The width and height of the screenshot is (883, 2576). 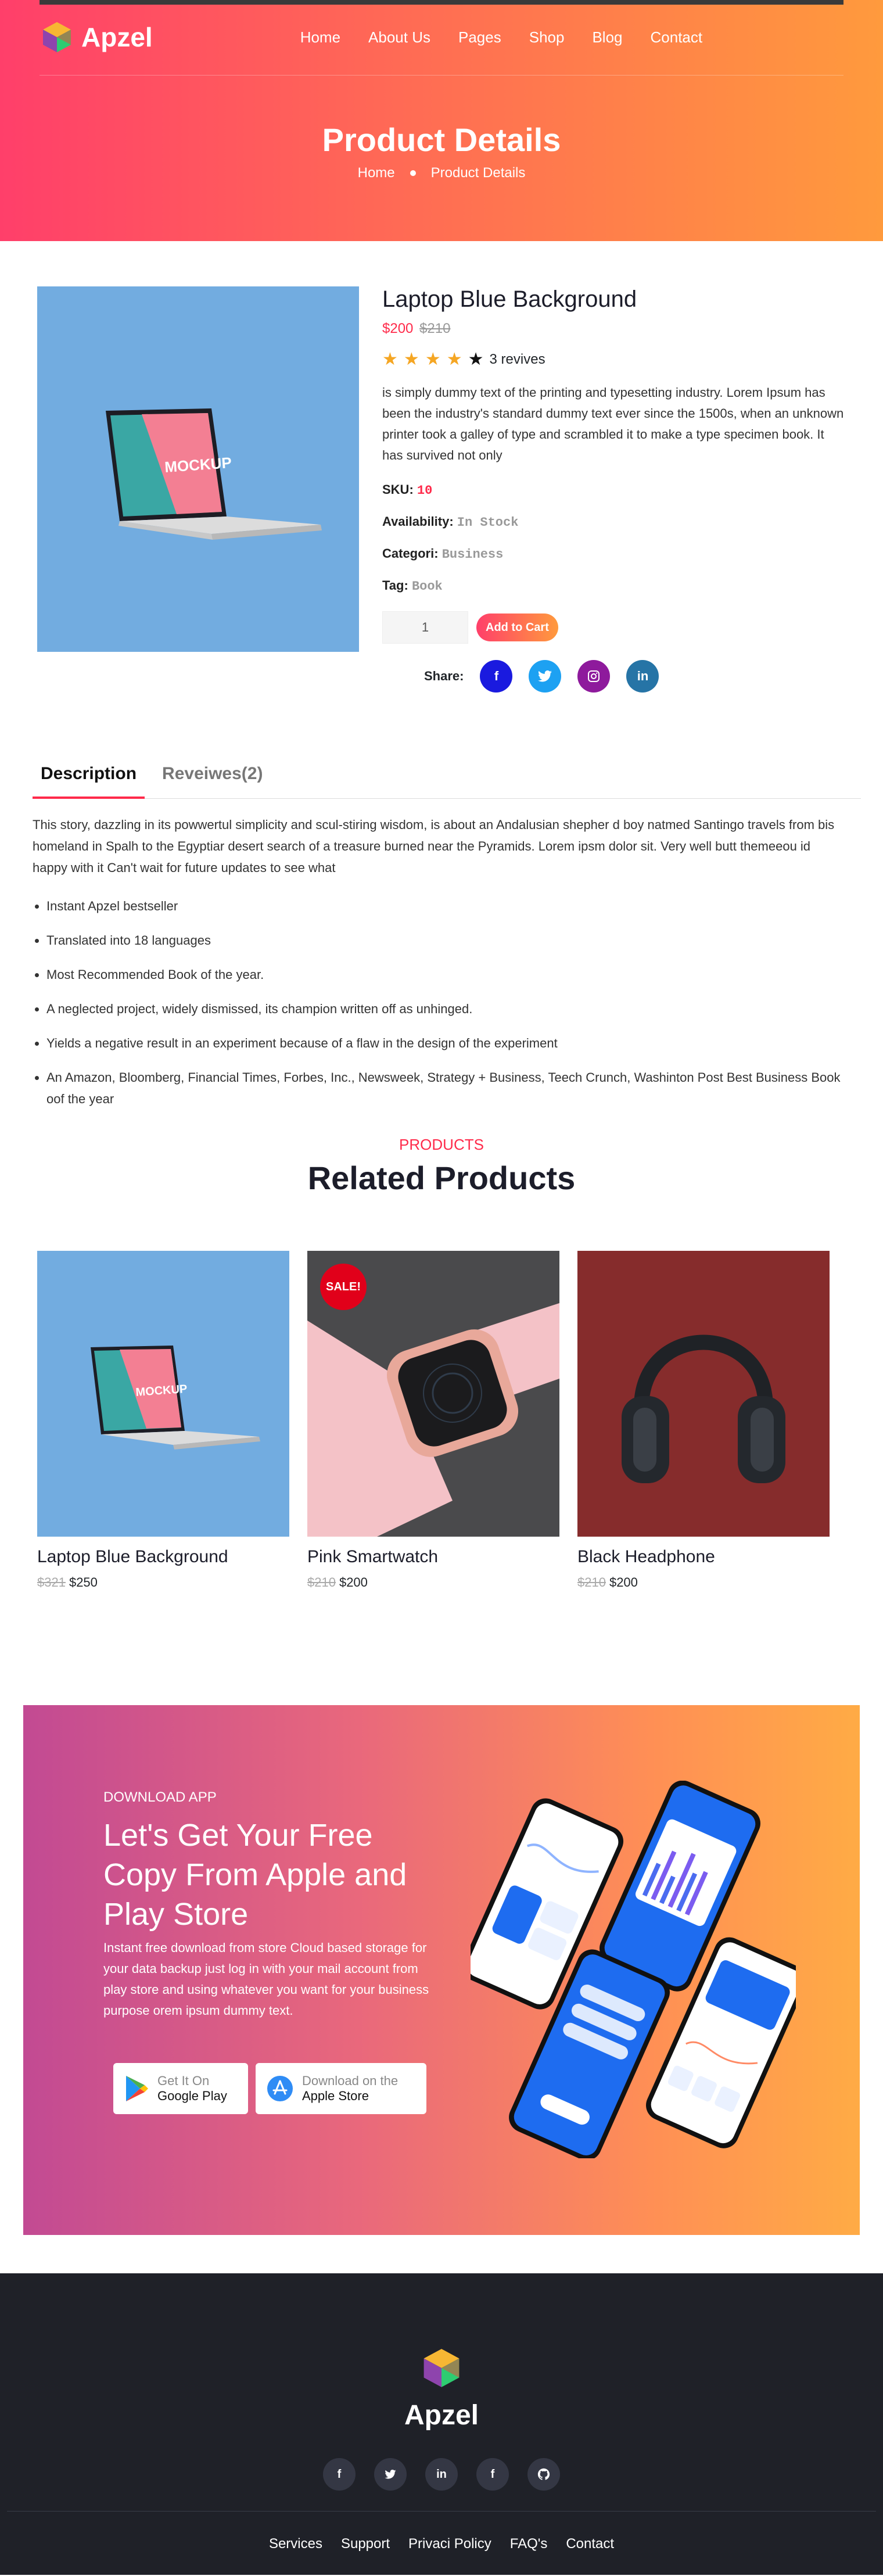 I want to click on product-price: $200 $210, so click(x=614, y=329).